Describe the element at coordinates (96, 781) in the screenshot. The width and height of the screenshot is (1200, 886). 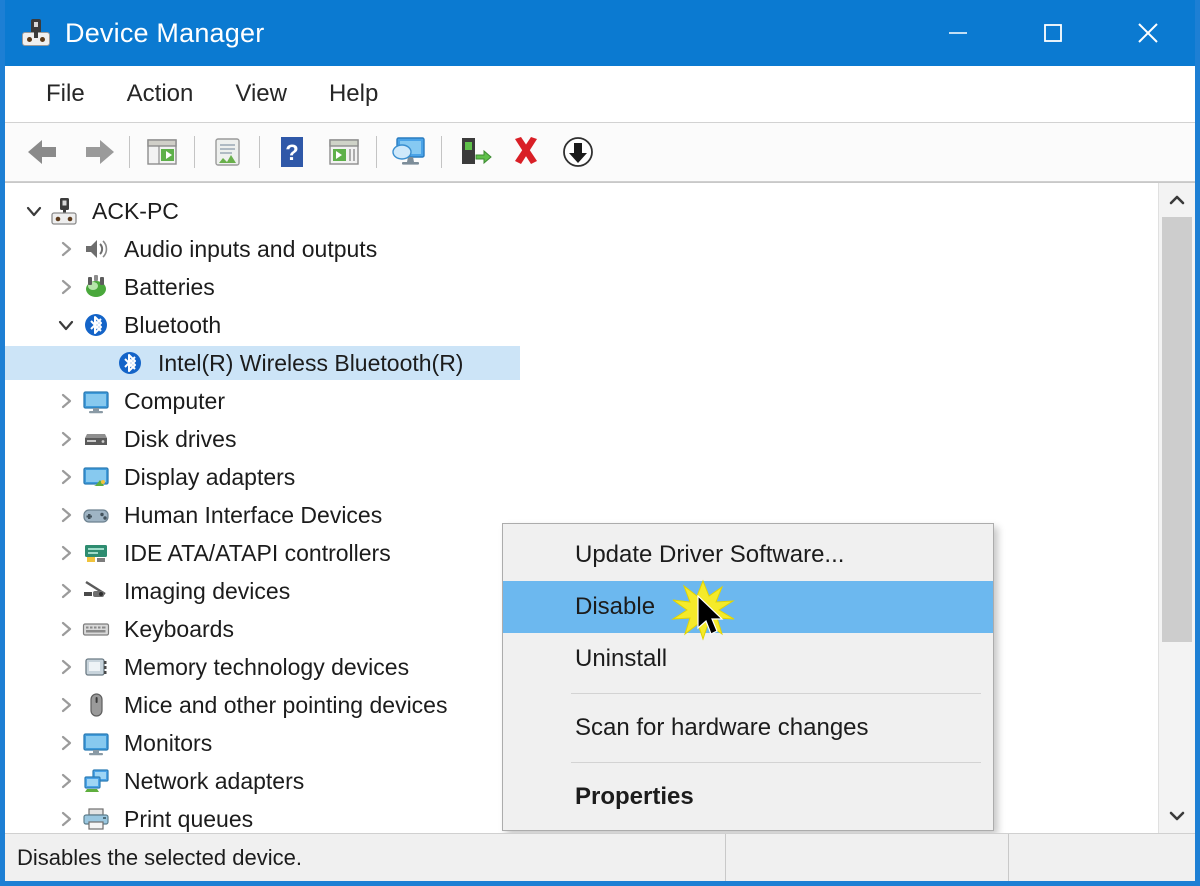
I see `network-adapter-icon` at that location.